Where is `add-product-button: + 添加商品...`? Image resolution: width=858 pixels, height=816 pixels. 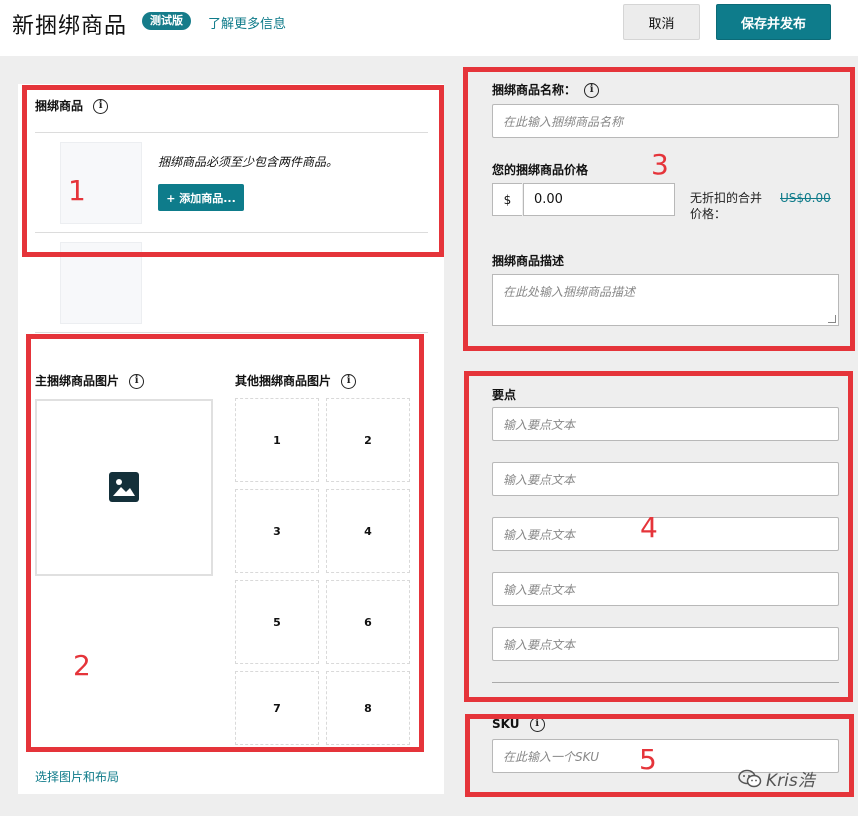
add-product-button: + 添加商品... is located at coordinates (201, 197).